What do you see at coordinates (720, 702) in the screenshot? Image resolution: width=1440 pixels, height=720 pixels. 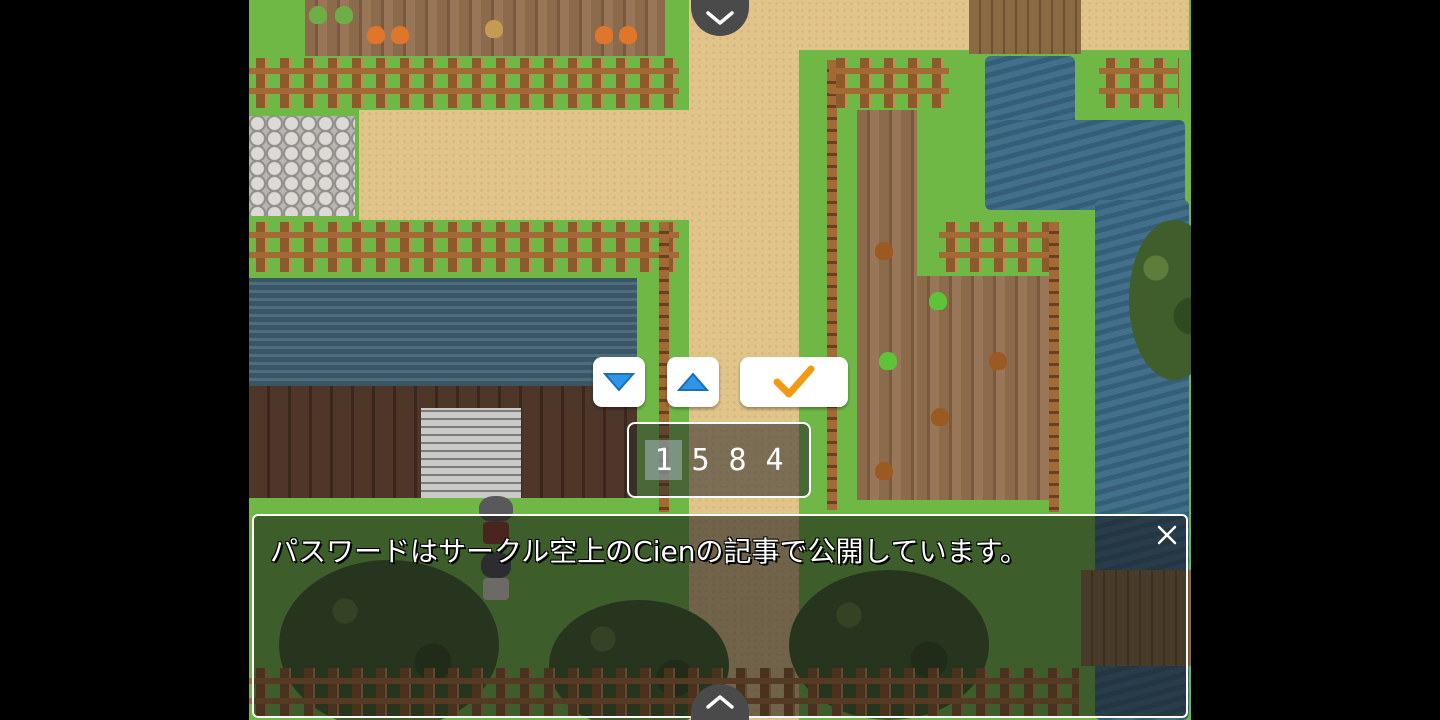 I see `chevron-up-icon` at bounding box center [720, 702].